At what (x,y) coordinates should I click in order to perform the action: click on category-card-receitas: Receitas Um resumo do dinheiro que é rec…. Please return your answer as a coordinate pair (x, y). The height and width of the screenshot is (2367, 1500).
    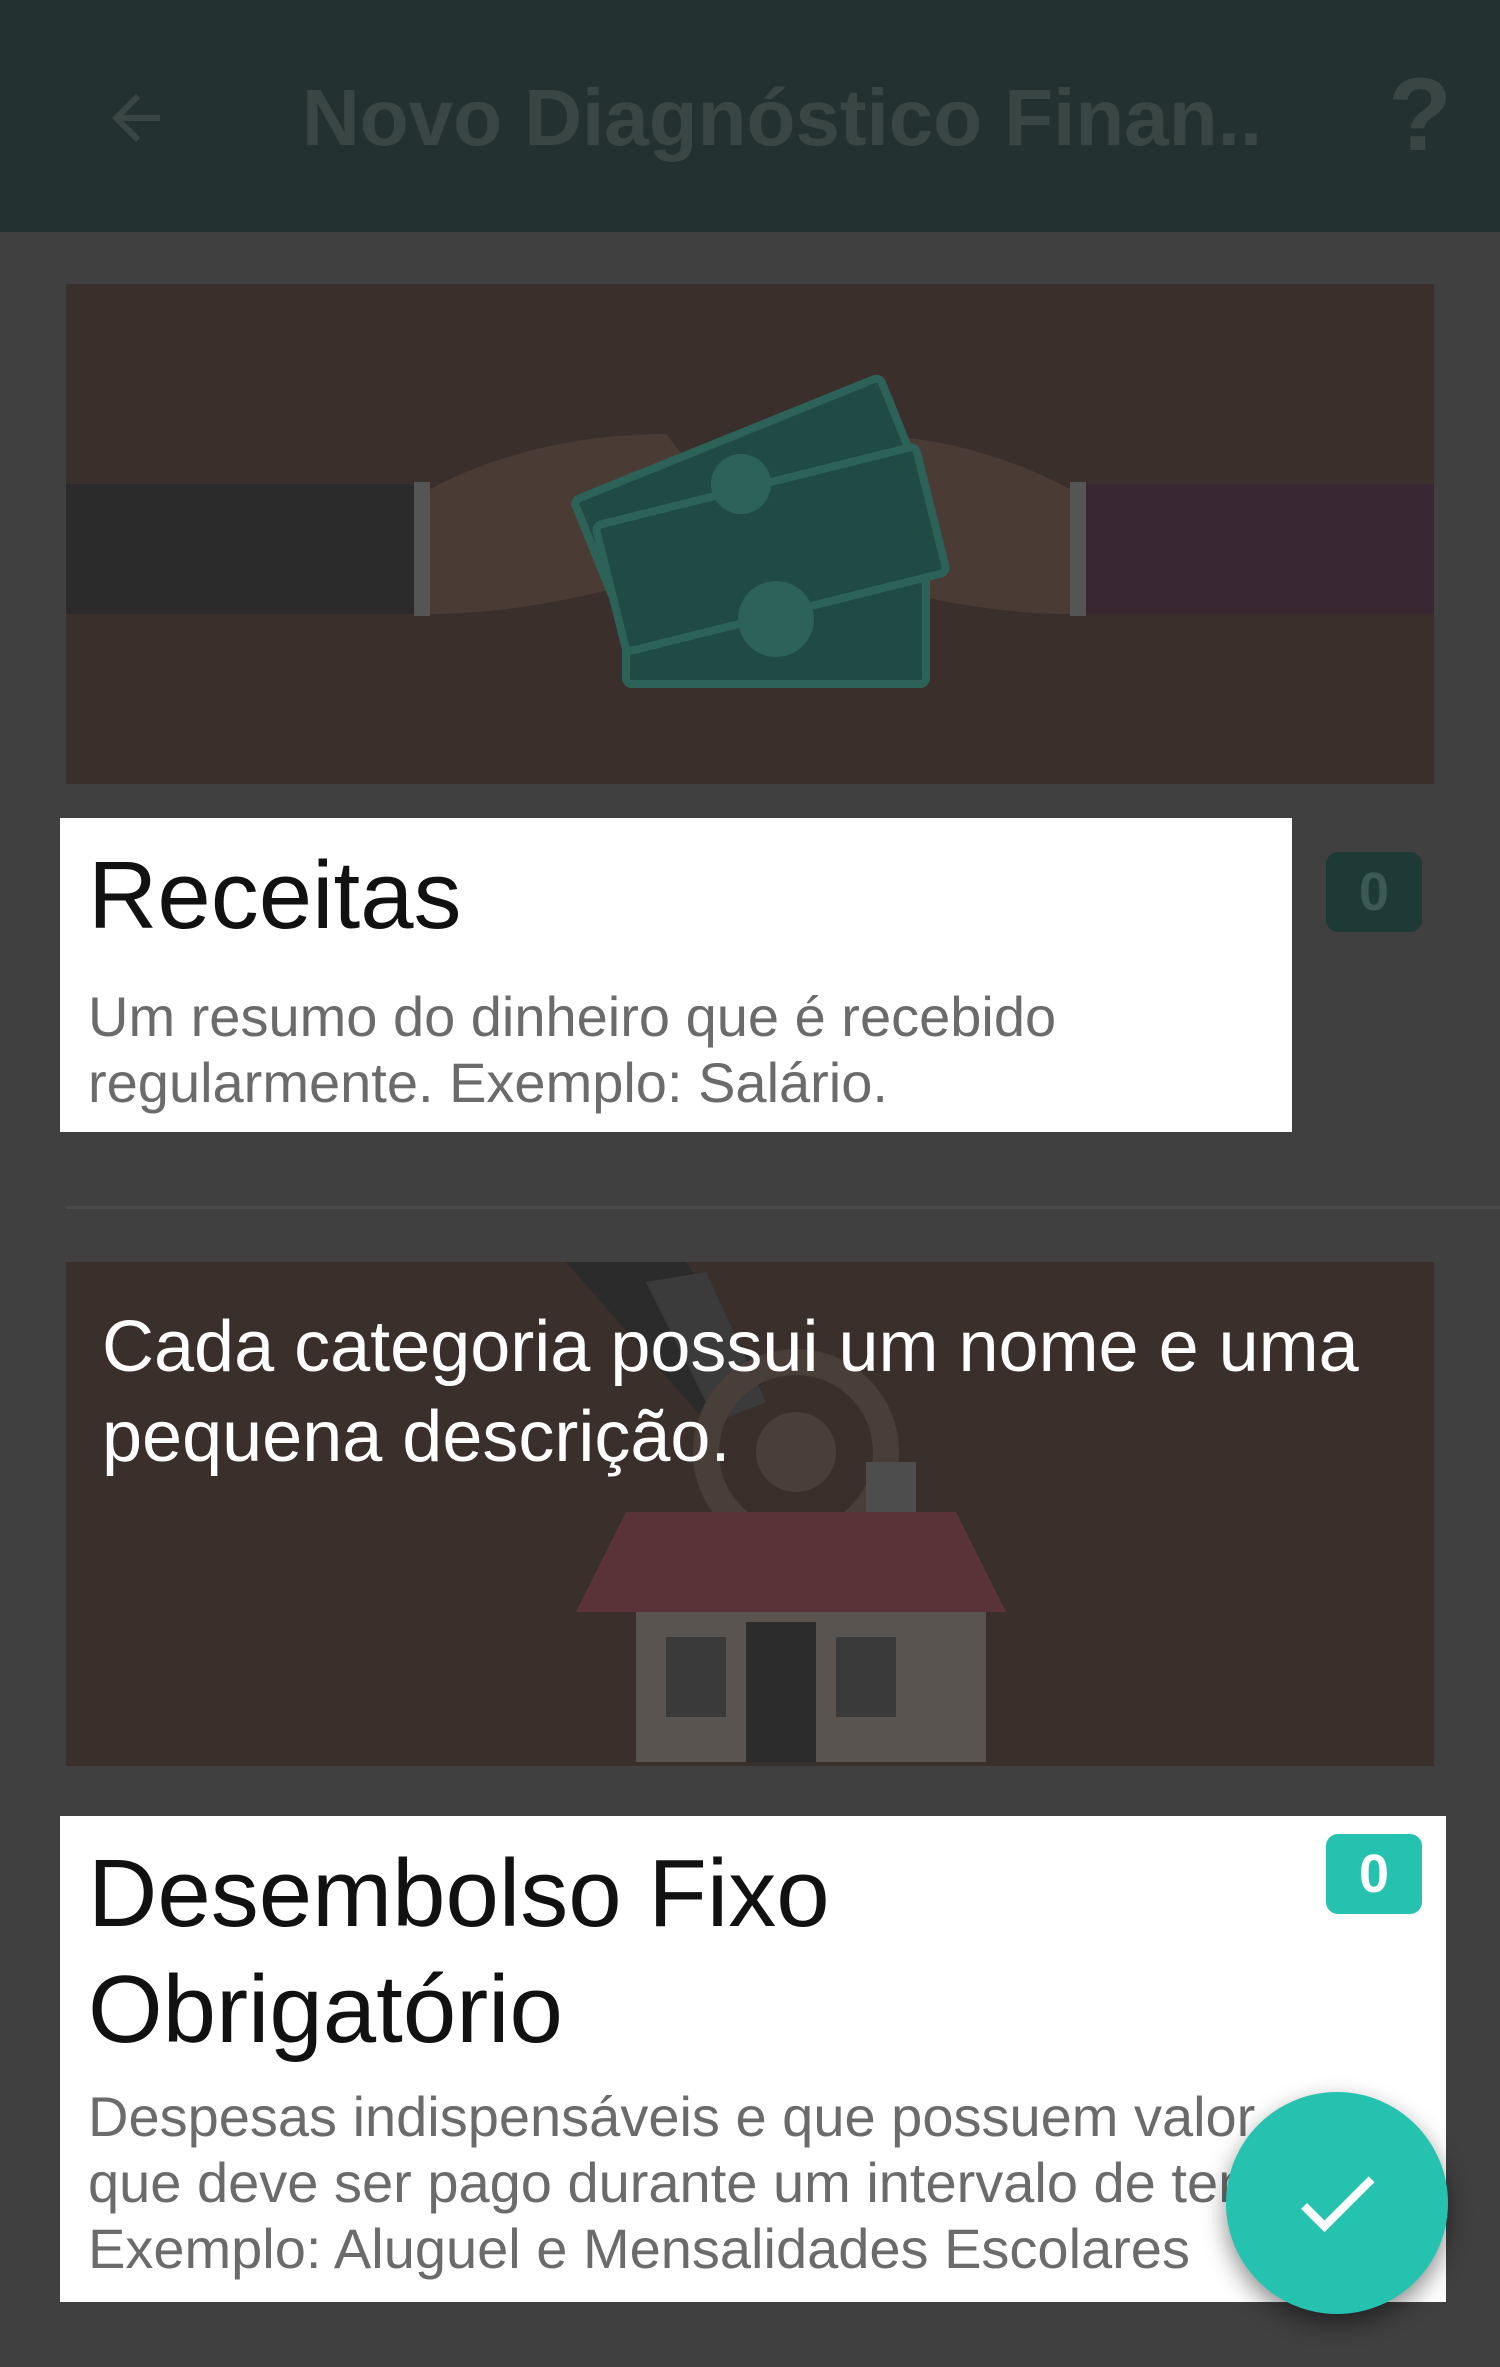
    Looking at the image, I should click on (676, 975).